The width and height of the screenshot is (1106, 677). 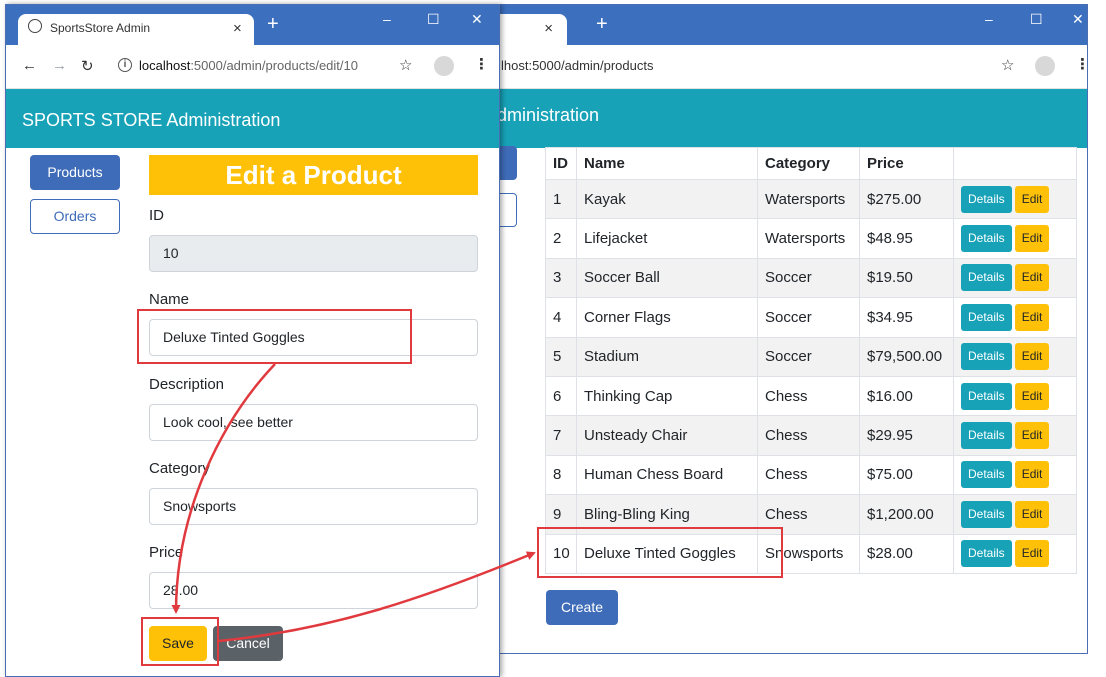 What do you see at coordinates (125, 65) in the screenshot?
I see `info-icon: i` at bounding box center [125, 65].